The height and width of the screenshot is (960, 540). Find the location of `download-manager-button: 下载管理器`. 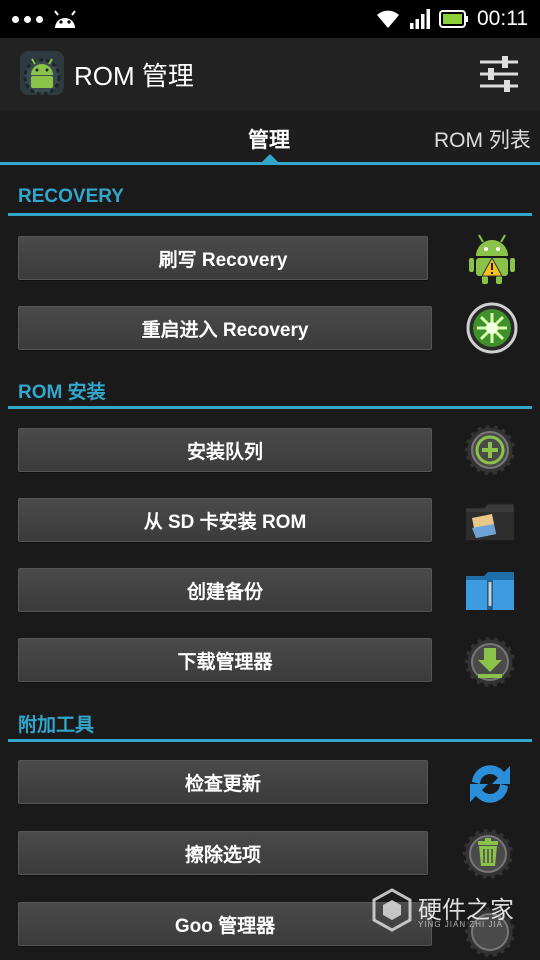

download-manager-button: 下载管理器 is located at coordinates (225, 660).